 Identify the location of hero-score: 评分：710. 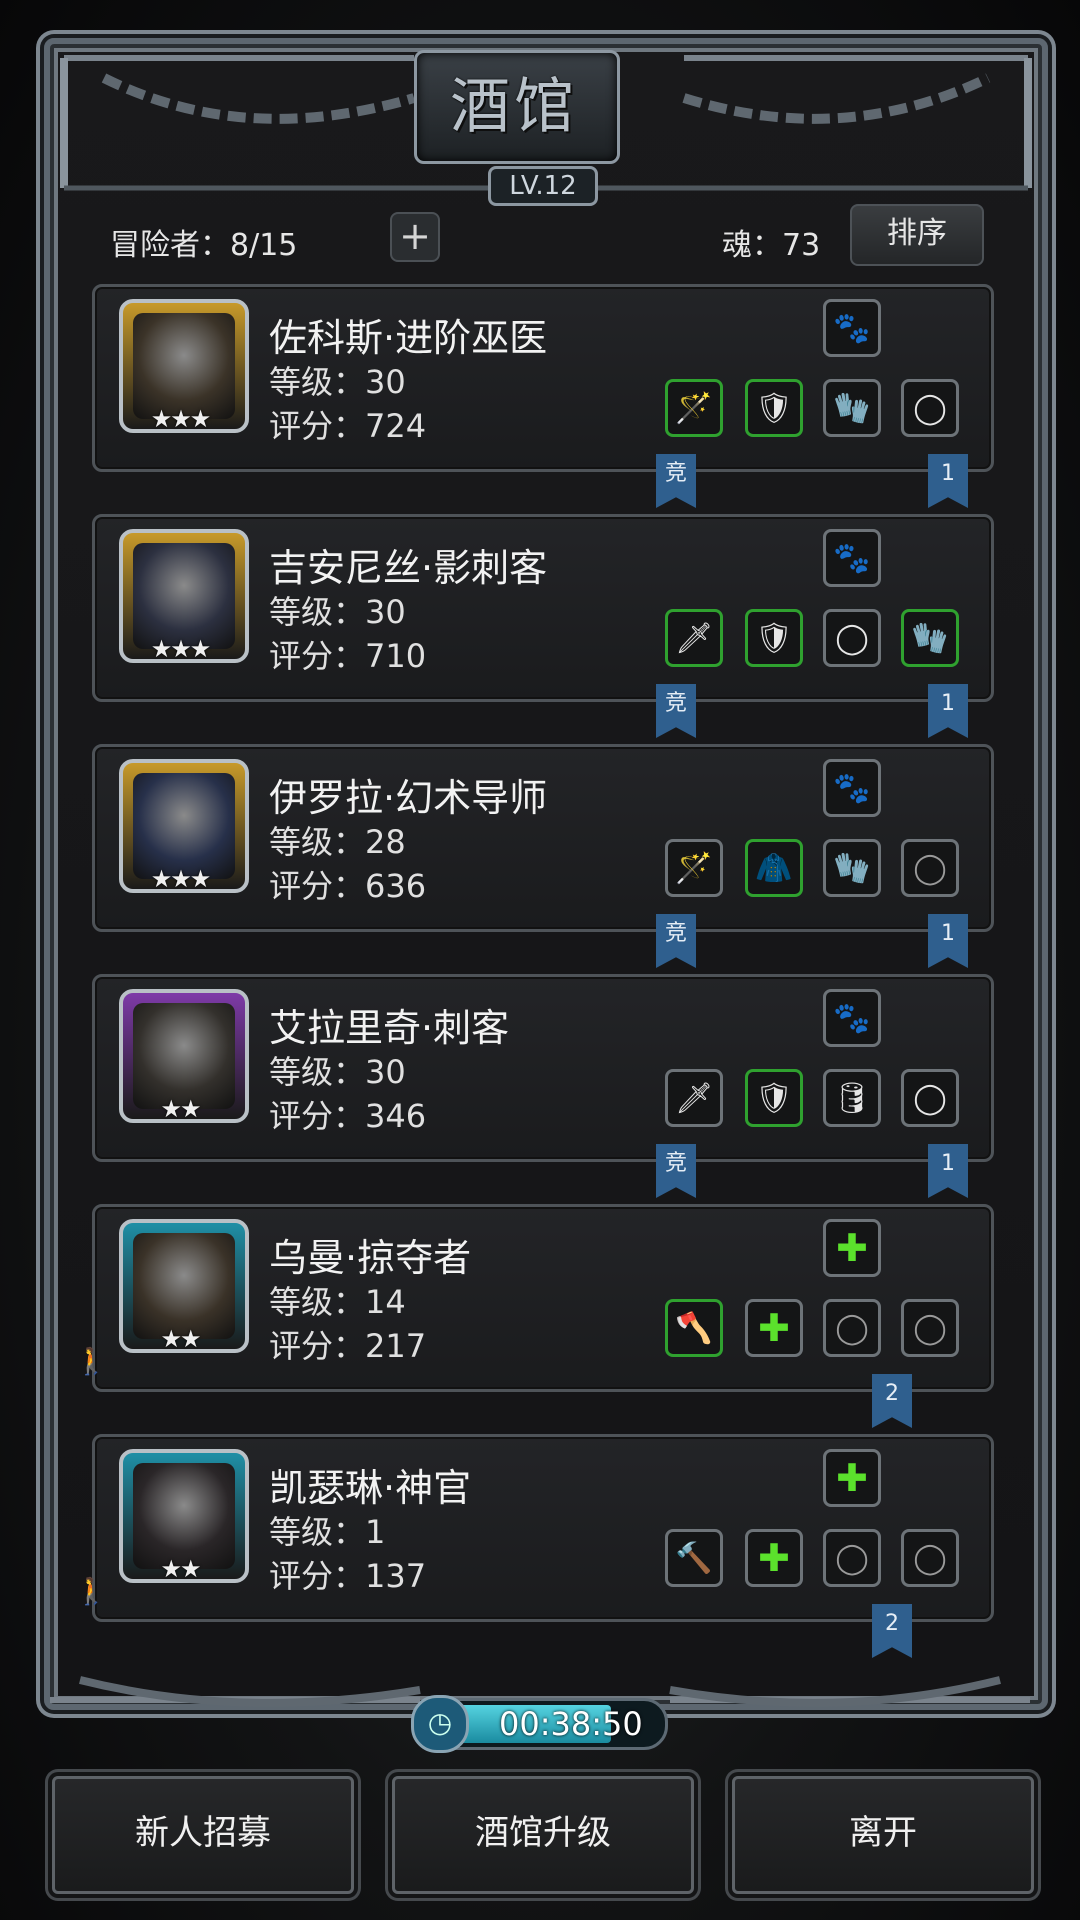
(348, 656).